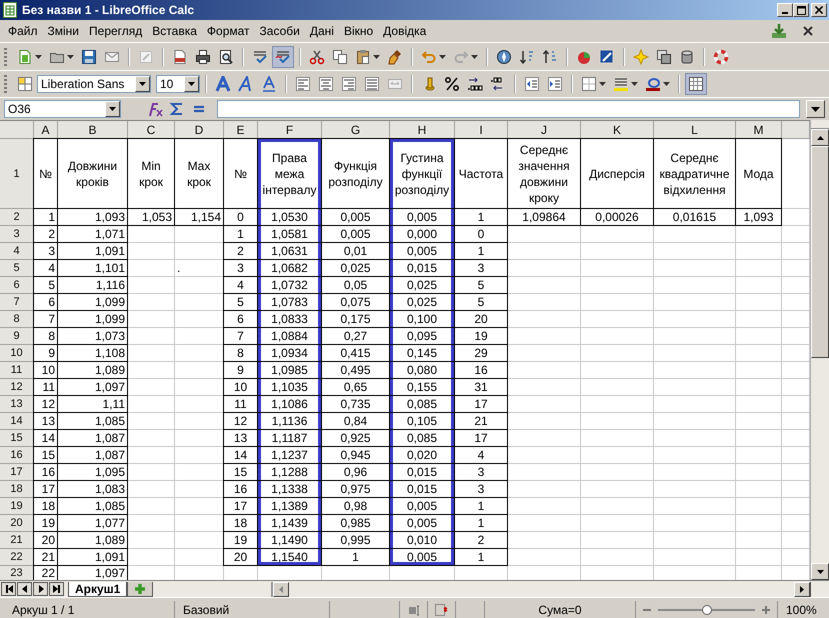 This screenshot has height=618, width=829. Describe the element at coordinates (283, 57) in the screenshot. I see `auto-spellcheck-toggle` at that location.